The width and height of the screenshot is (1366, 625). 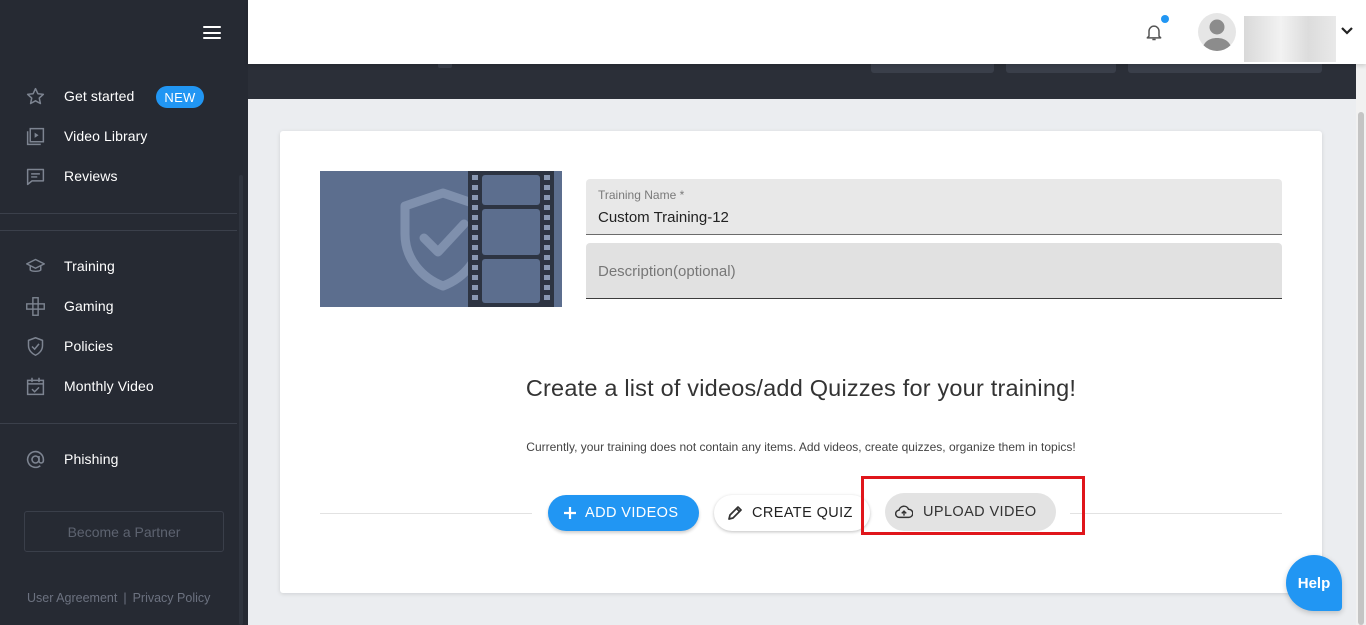 What do you see at coordinates (735, 513) in the screenshot?
I see `pencil-icon` at bounding box center [735, 513].